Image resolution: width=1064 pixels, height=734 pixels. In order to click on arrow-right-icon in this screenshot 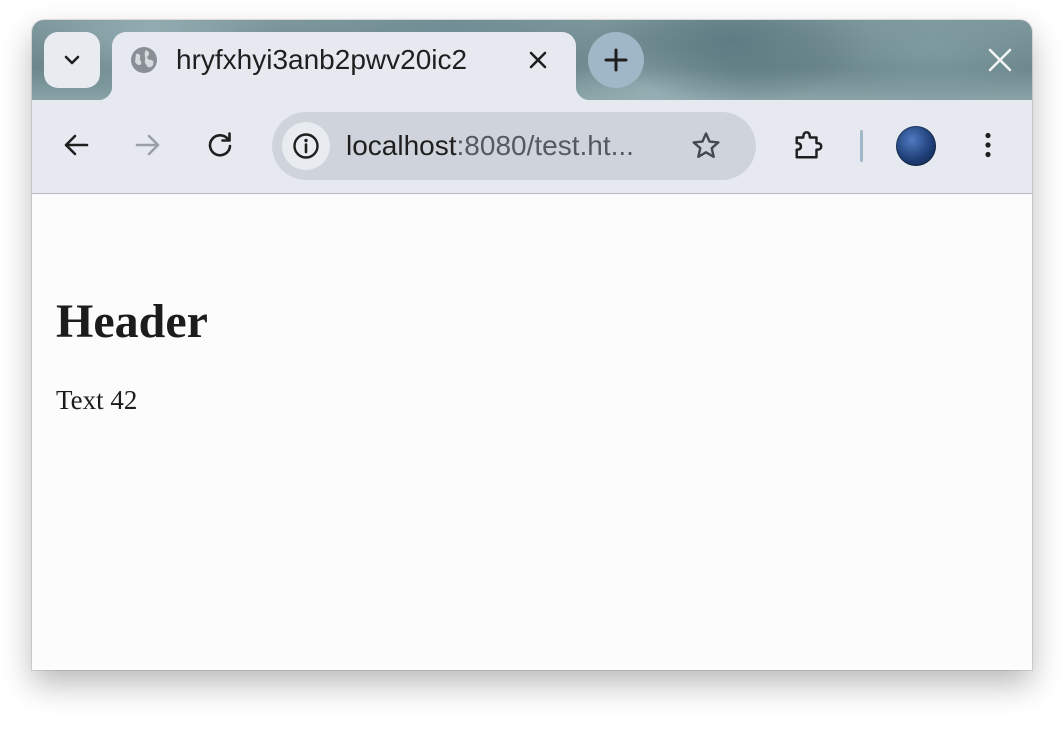, I will do `click(147, 145)`.